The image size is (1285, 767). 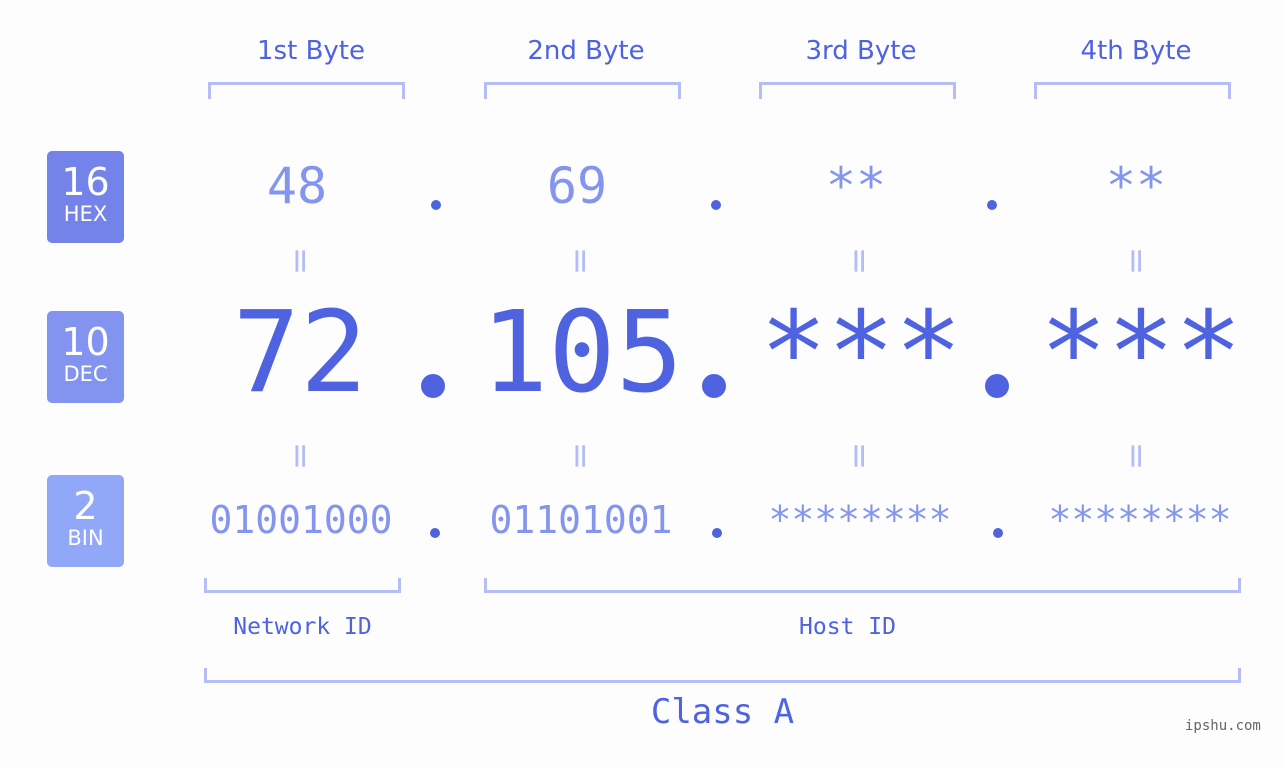 I want to click on dec-badge-label: DEC, so click(x=85, y=374).